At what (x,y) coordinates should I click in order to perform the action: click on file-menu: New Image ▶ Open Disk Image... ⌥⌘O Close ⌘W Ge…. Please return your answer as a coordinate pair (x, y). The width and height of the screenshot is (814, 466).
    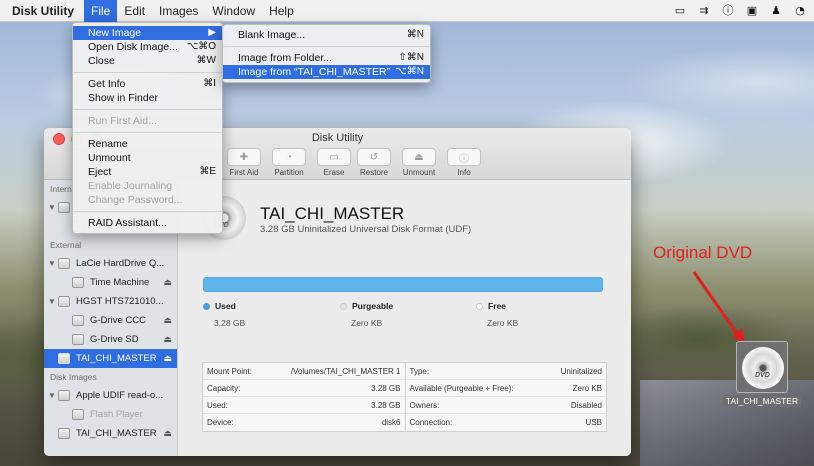
    Looking at the image, I should click on (147, 128).